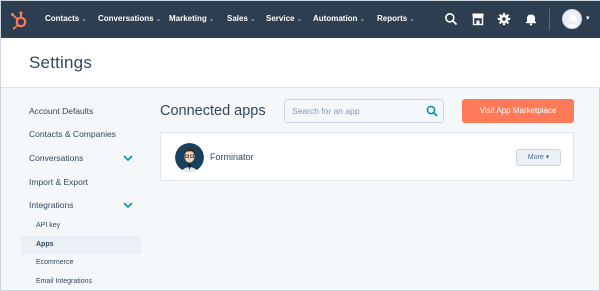  I want to click on nav-marketing: Marketing ⌄, so click(192, 18).